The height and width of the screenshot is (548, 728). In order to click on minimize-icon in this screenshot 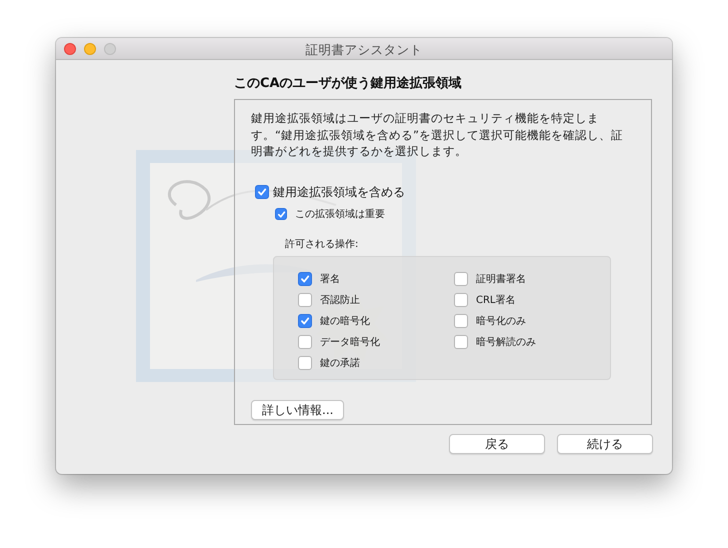, I will do `click(90, 49)`.